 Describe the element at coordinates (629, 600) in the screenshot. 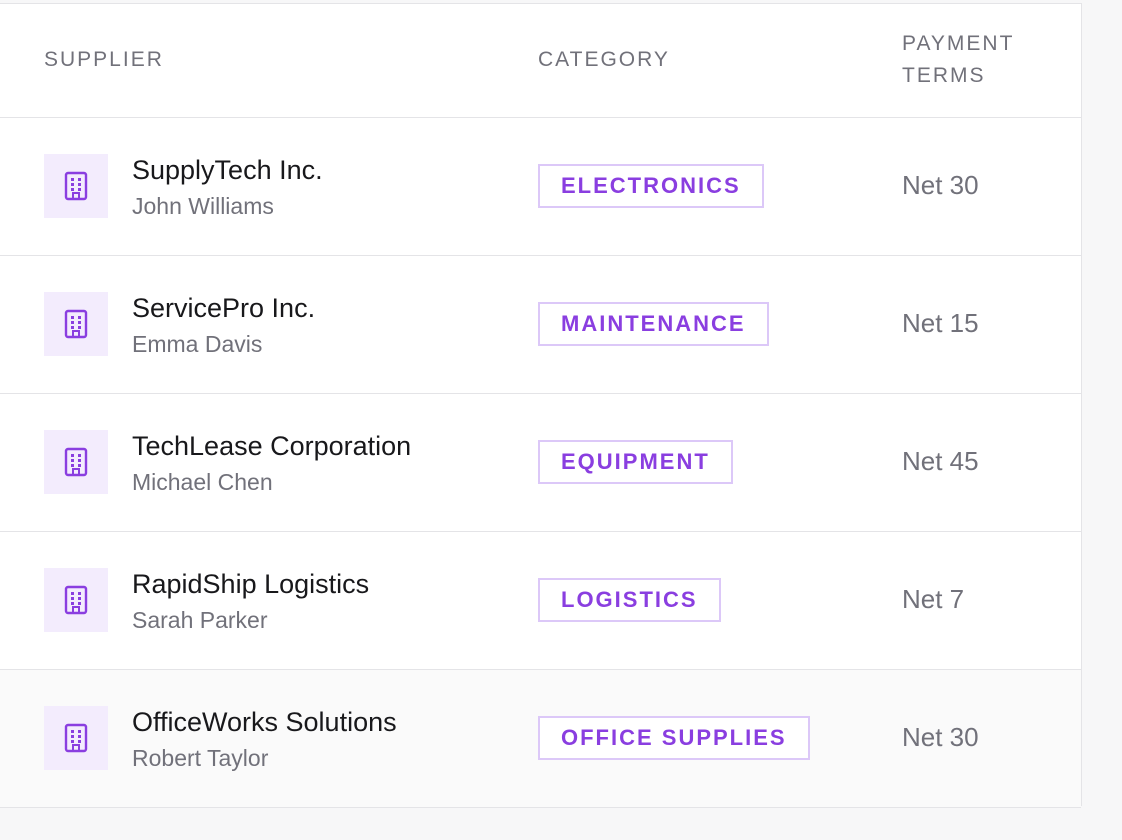

I see `category-badge: LOGISTICS` at that location.